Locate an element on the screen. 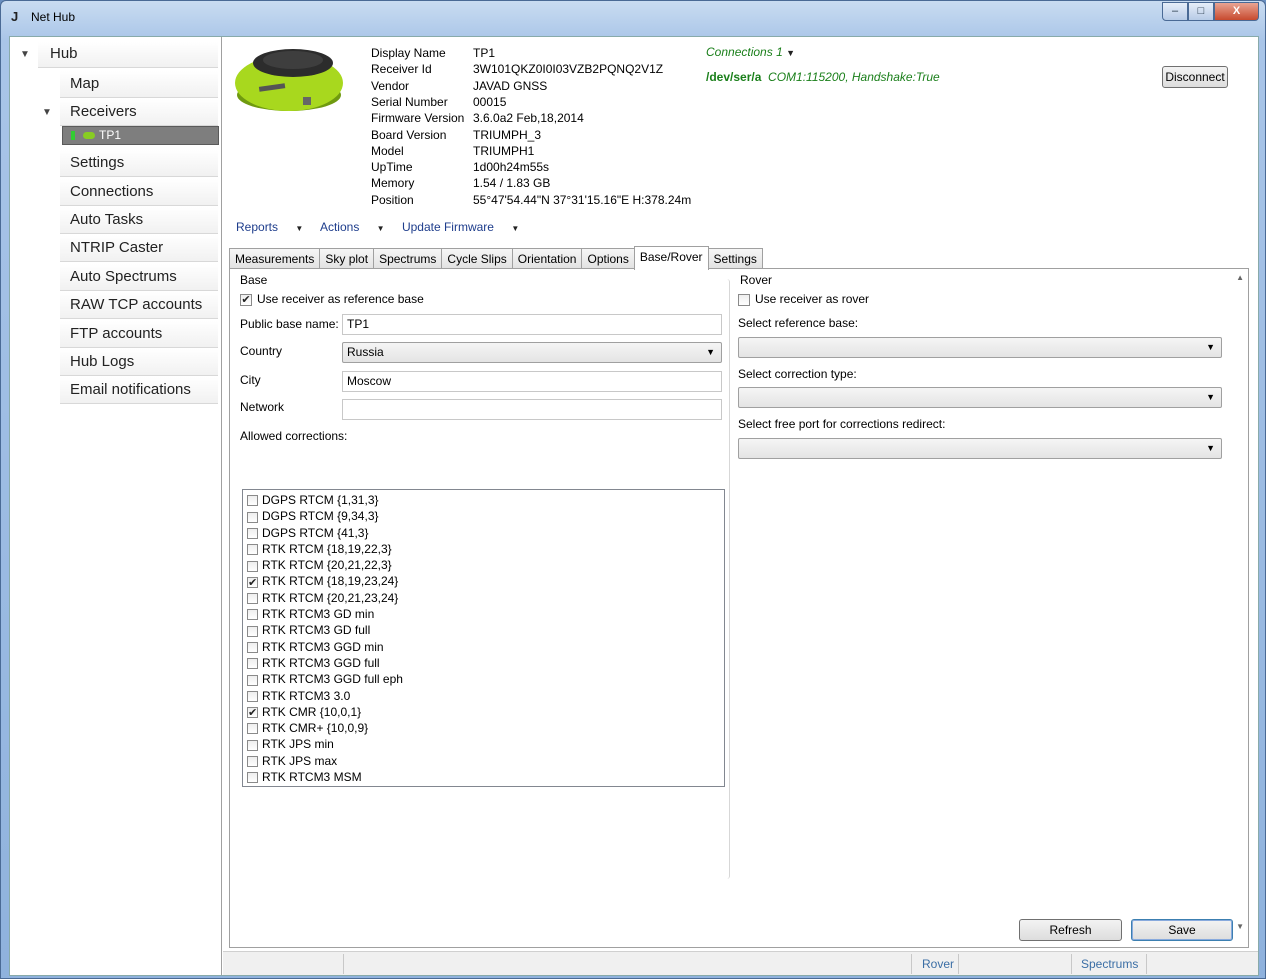 The height and width of the screenshot is (979, 1266). correction-label: RTK RTCM3 GGD full eph is located at coordinates (332, 679).